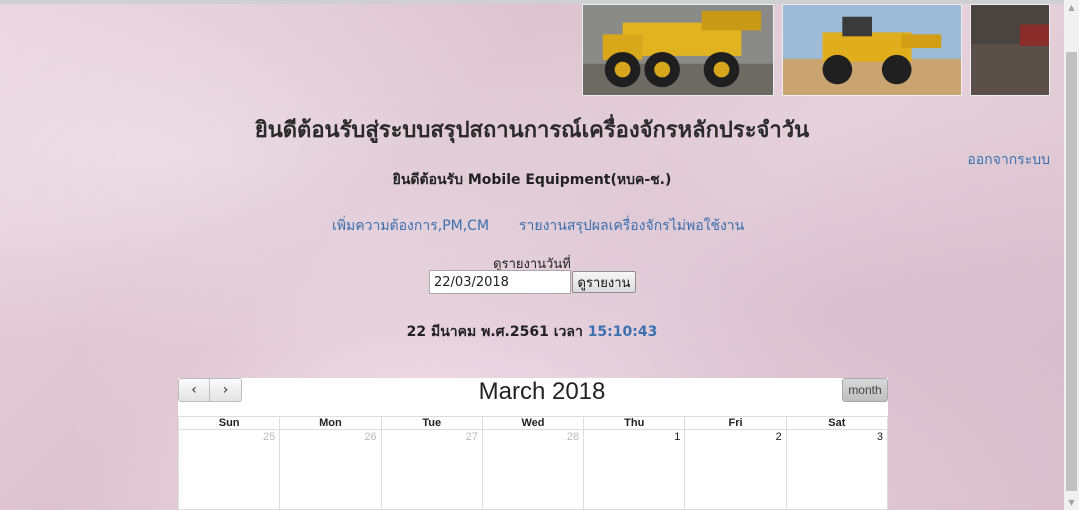 Image resolution: width=1079 pixels, height=510 pixels. I want to click on banner-image-dump-truck, so click(678, 50).